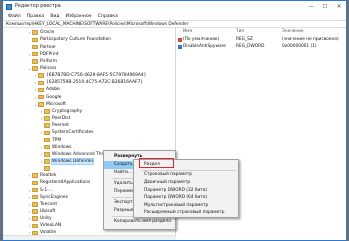  What do you see at coordinates (9, 6) in the screenshot?
I see `regedit-app-icon` at bounding box center [9, 6].